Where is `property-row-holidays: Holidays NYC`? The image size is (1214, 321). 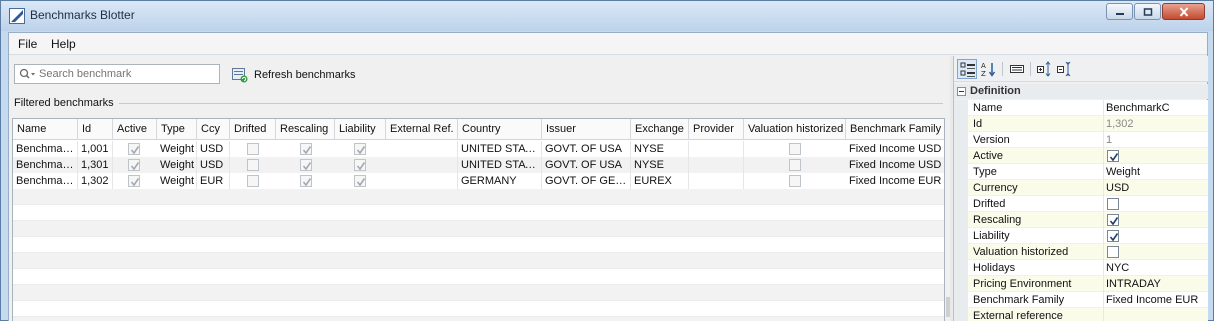 property-row-holidays: Holidays NYC is located at coordinates (1081, 268).